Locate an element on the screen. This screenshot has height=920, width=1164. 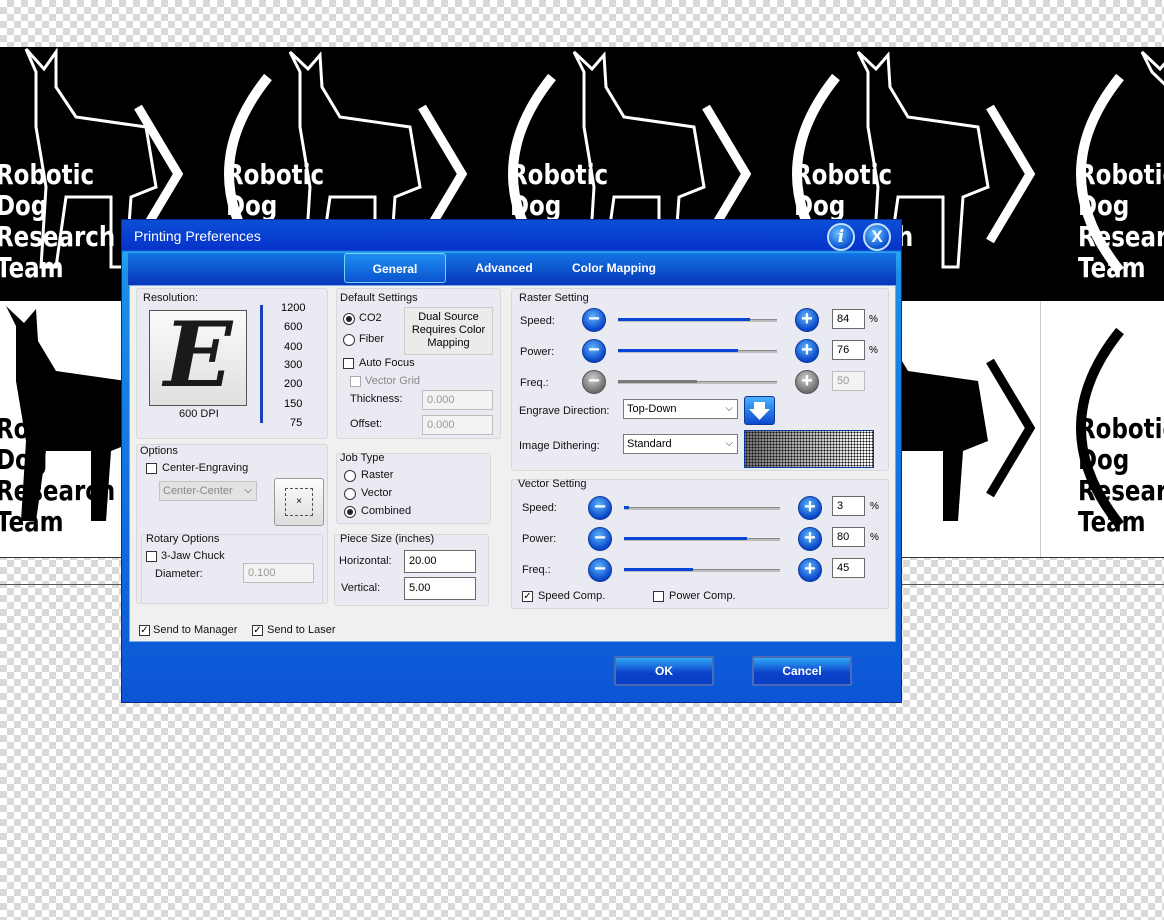
send-to-manager-checkbox: ✓ is located at coordinates (144, 630).